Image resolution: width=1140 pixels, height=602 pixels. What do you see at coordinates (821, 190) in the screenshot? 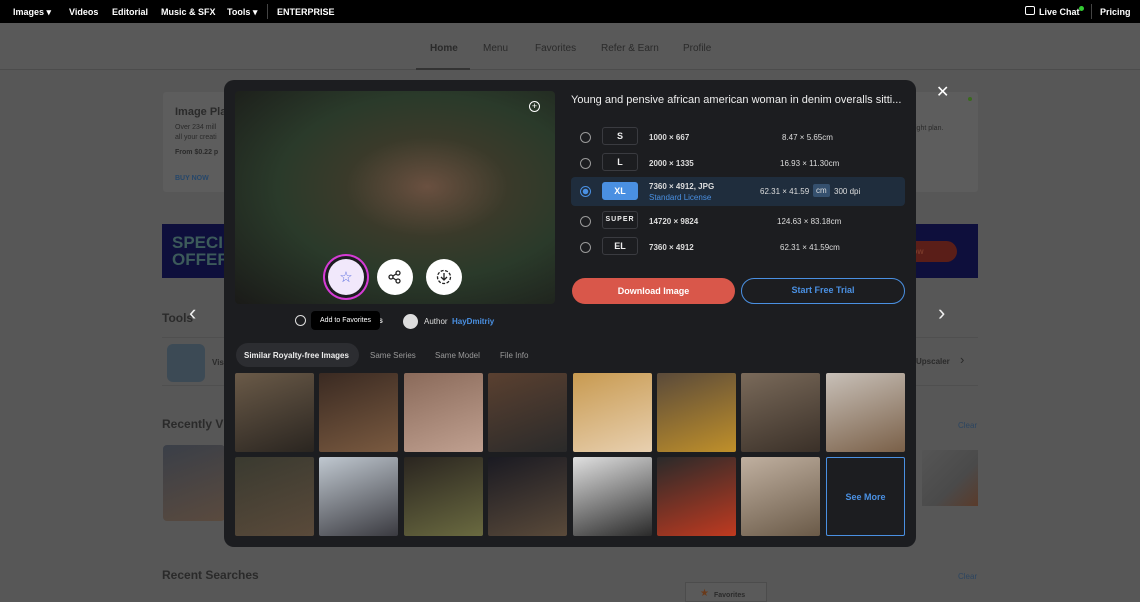
I see `unit-toggle: cm` at bounding box center [821, 190].